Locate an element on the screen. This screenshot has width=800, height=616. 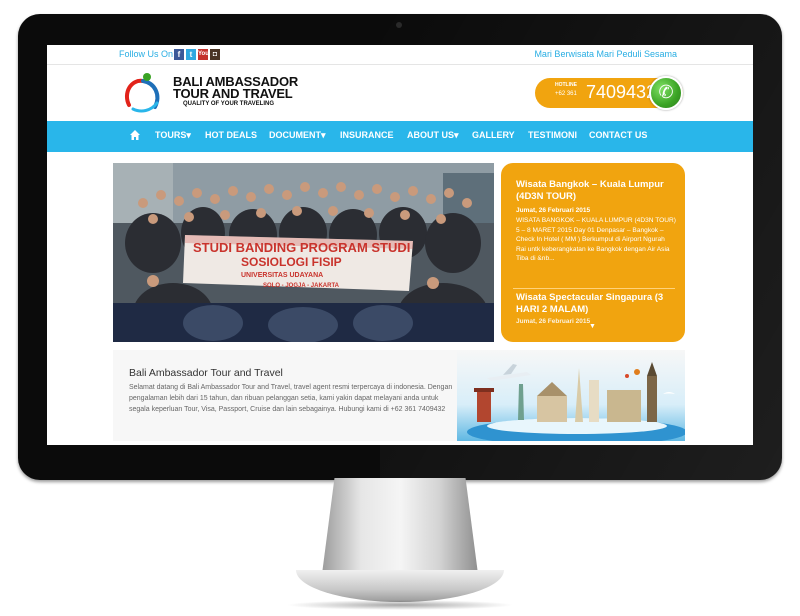
banner-line-4: SOLO - JOGJA - JAKARTA is located at coordinates (301, 286).